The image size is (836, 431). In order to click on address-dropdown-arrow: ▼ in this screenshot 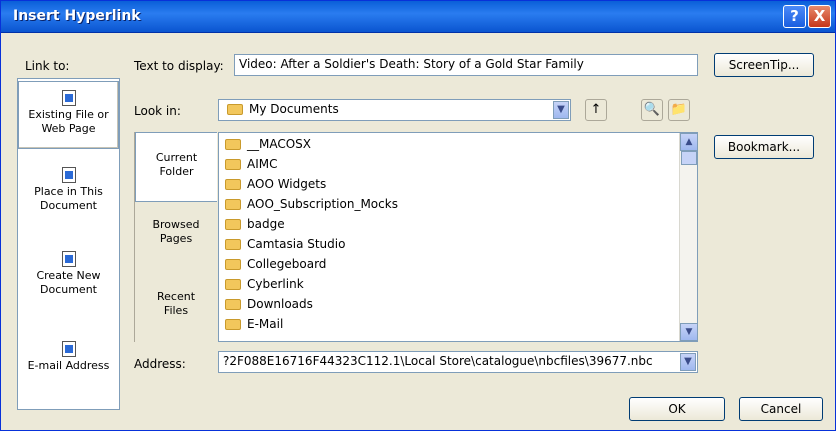, I will do `click(688, 362)`.